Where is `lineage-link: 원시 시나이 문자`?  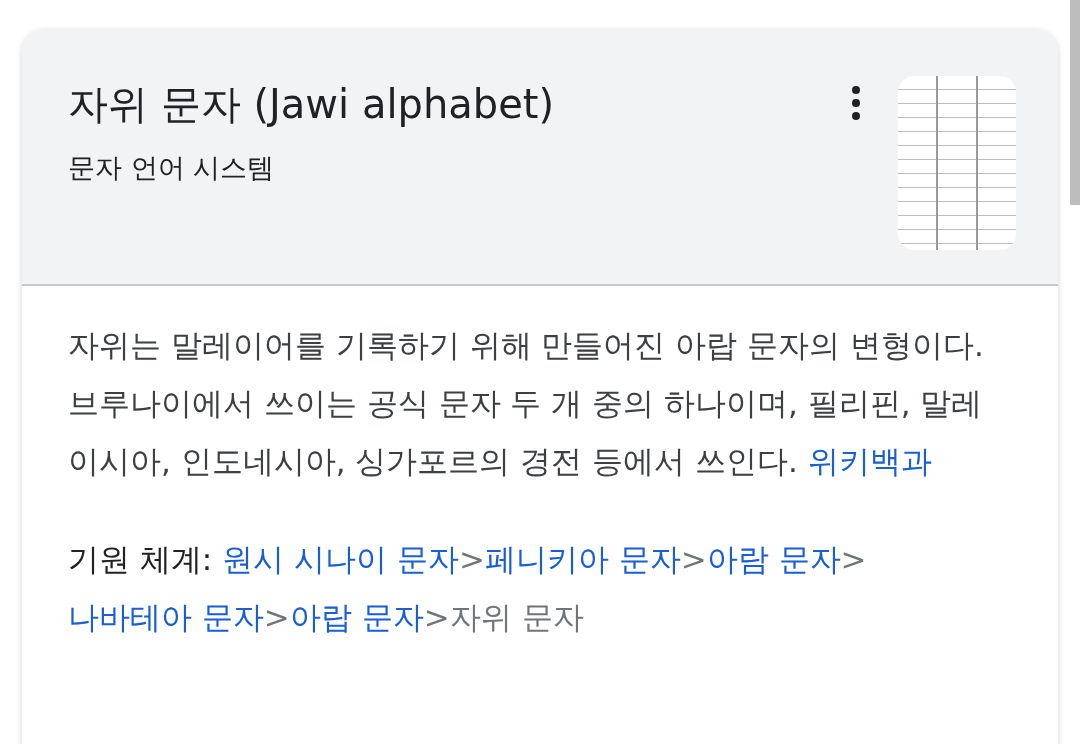
lineage-link: 원시 시나이 문자 is located at coordinates (340, 559).